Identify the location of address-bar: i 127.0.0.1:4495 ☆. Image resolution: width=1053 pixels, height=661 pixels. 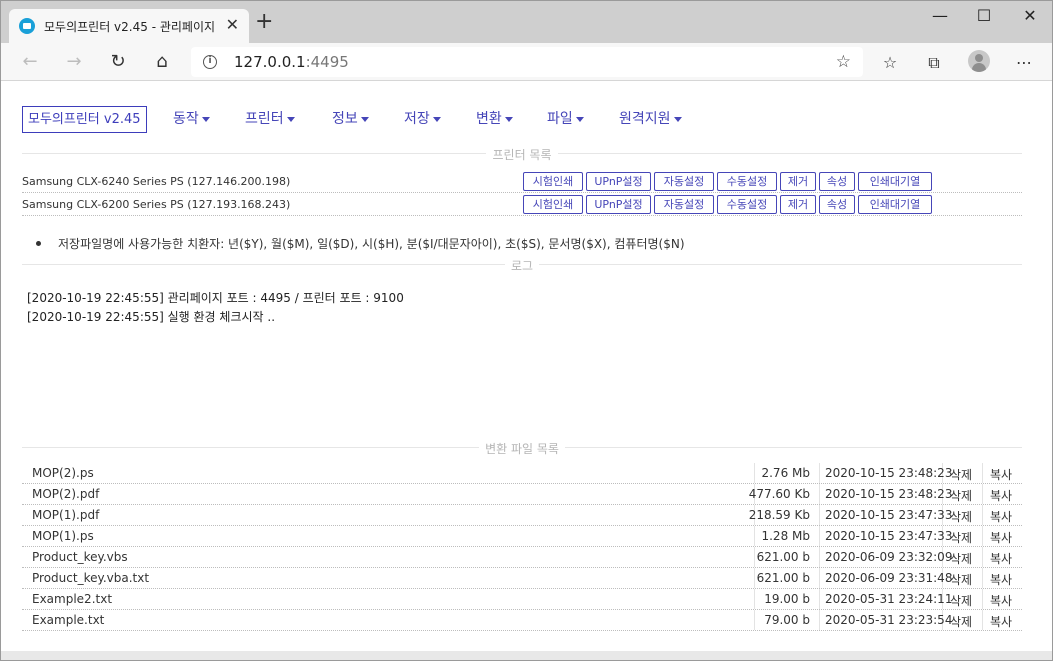
(527, 62).